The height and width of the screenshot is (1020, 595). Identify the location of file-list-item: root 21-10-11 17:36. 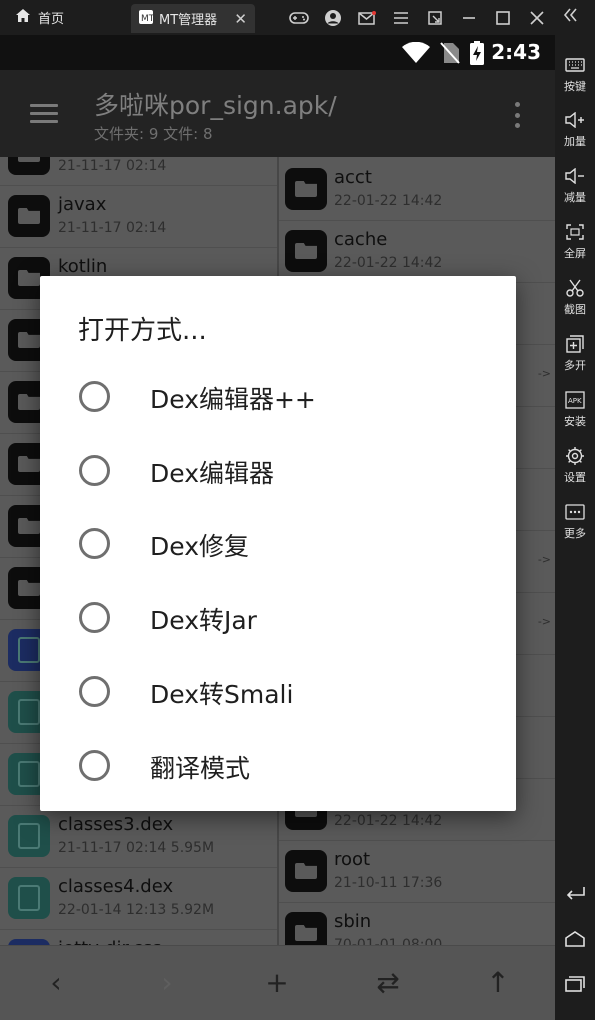
(417, 872).